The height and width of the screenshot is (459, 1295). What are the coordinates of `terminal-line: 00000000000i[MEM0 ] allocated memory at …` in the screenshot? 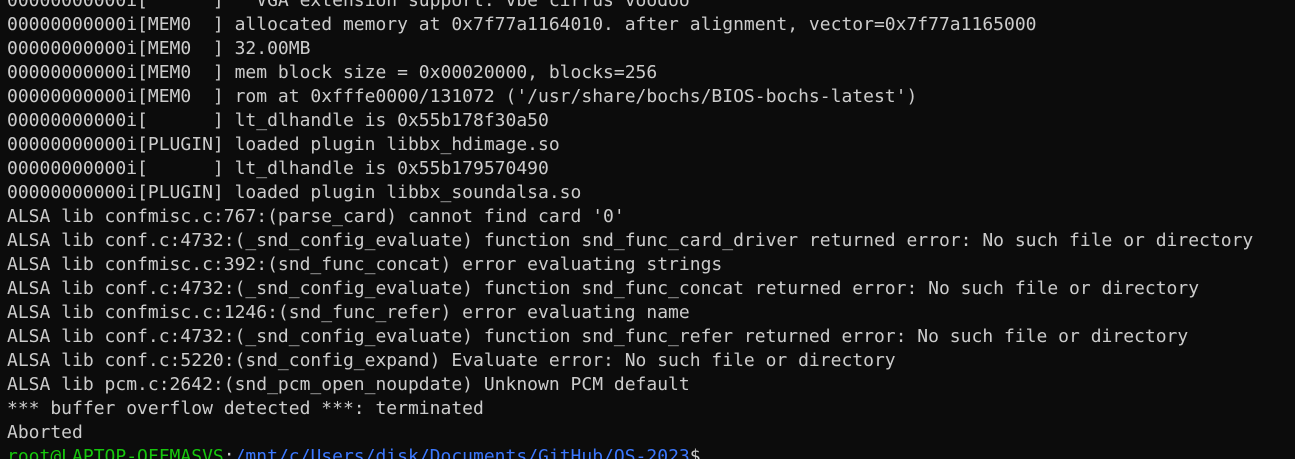 It's located at (522, 24).